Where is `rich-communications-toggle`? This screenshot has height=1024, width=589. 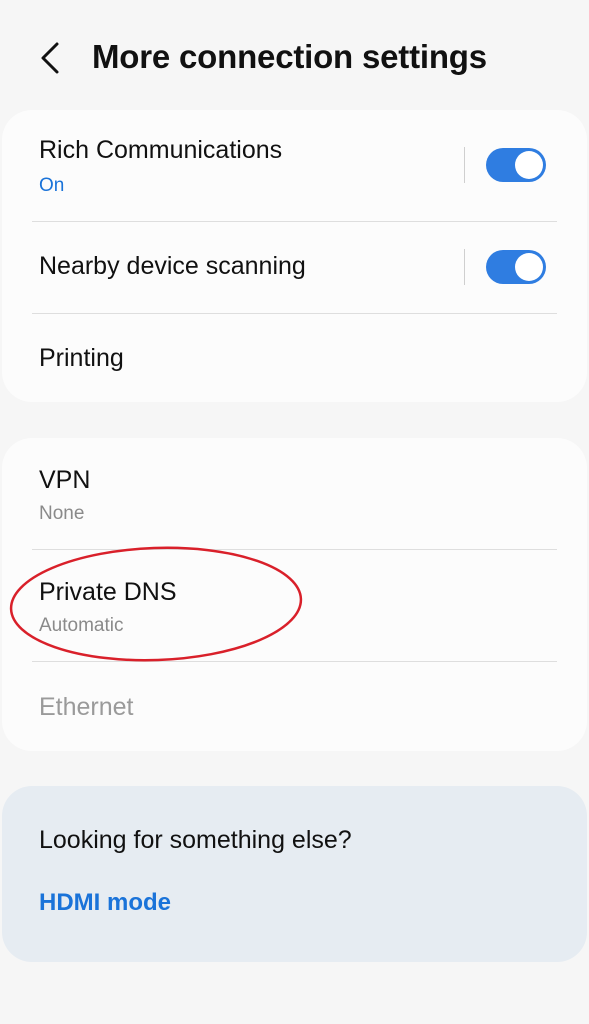
rich-communications-toggle is located at coordinates (516, 165).